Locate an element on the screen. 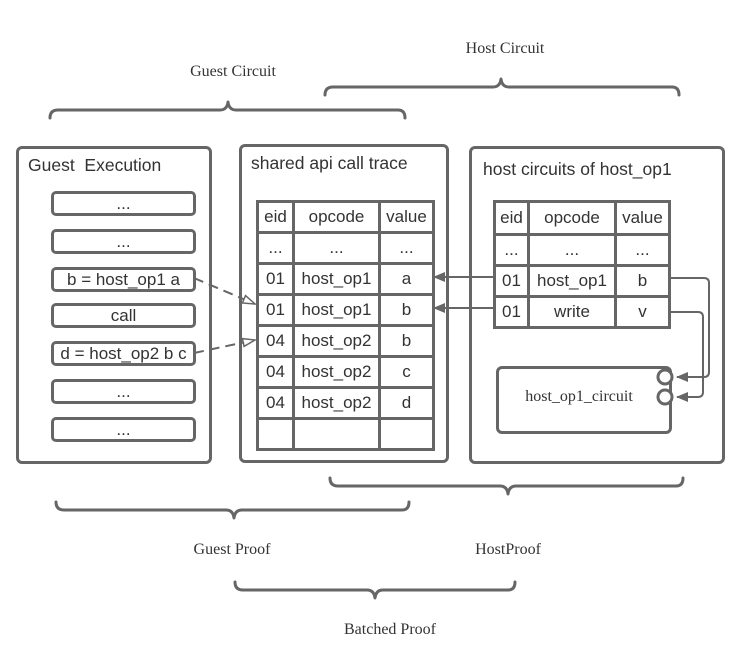 The height and width of the screenshot is (662, 754). guest-proof-brace is located at coordinates (232, 510).